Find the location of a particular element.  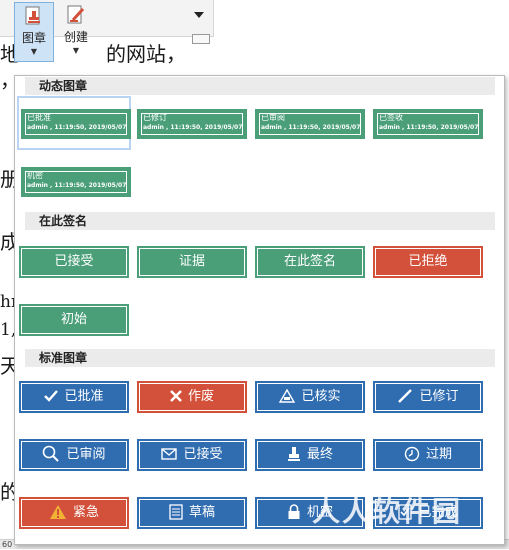

dynamic-stamp-revised: 已修订 admin , 11:19:50, 2019/05/07 is located at coordinates (192, 124).